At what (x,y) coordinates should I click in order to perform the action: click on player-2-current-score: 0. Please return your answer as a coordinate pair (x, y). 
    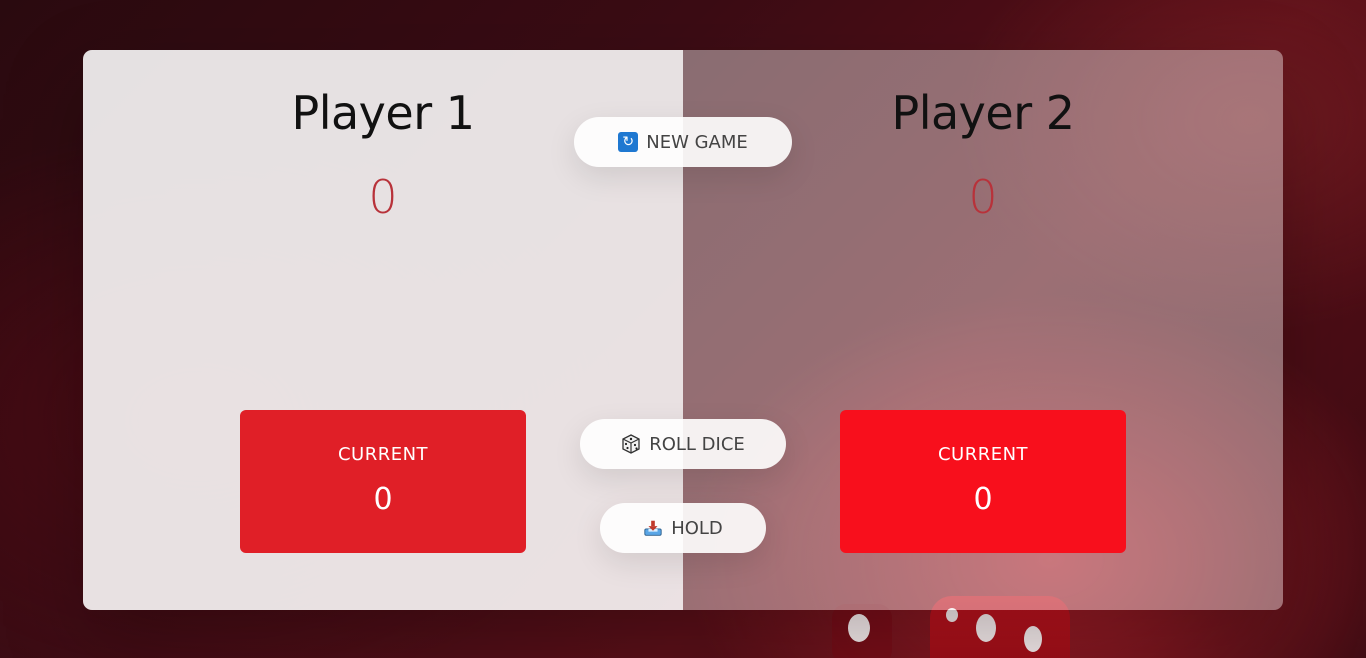
    Looking at the image, I should click on (983, 499).